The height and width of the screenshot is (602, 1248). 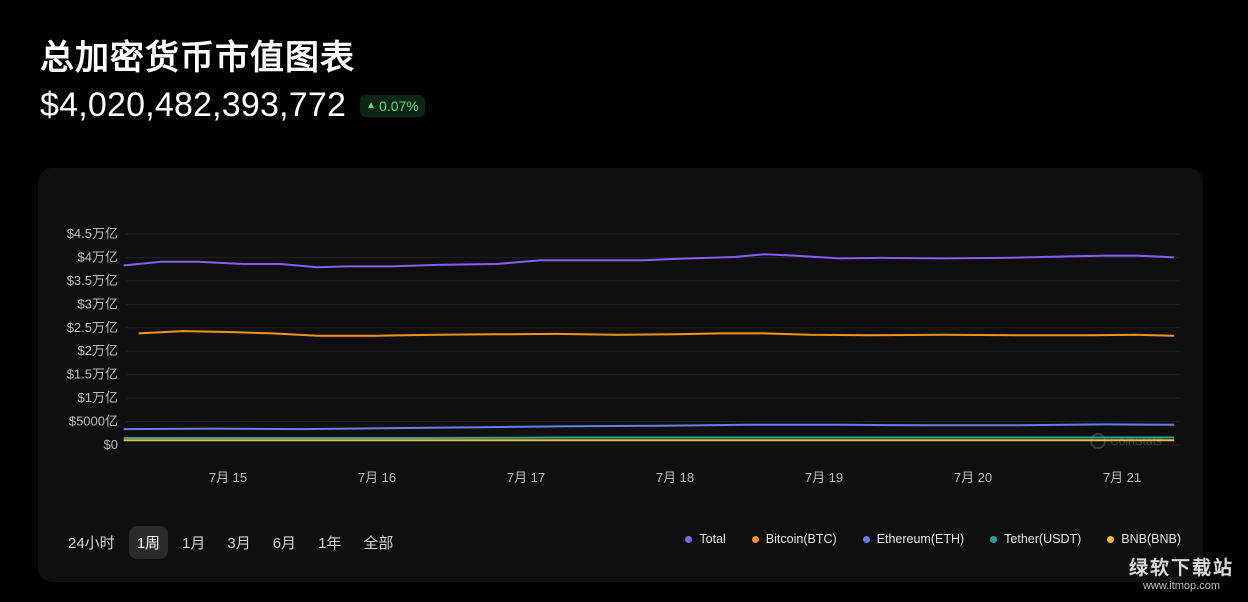 What do you see at coordinates (98, 350) in the screenshot?
I see `y-tick-label: $2万亿` at bounding box center [98, 350].